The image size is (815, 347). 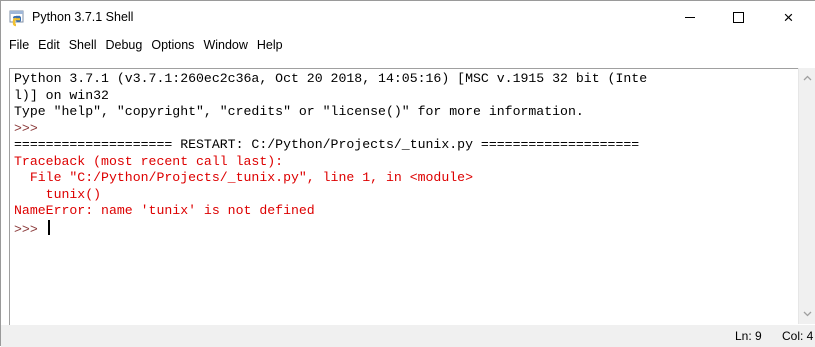 I want to click on shell-line: l)] on win32, so click(x=61, y=95).